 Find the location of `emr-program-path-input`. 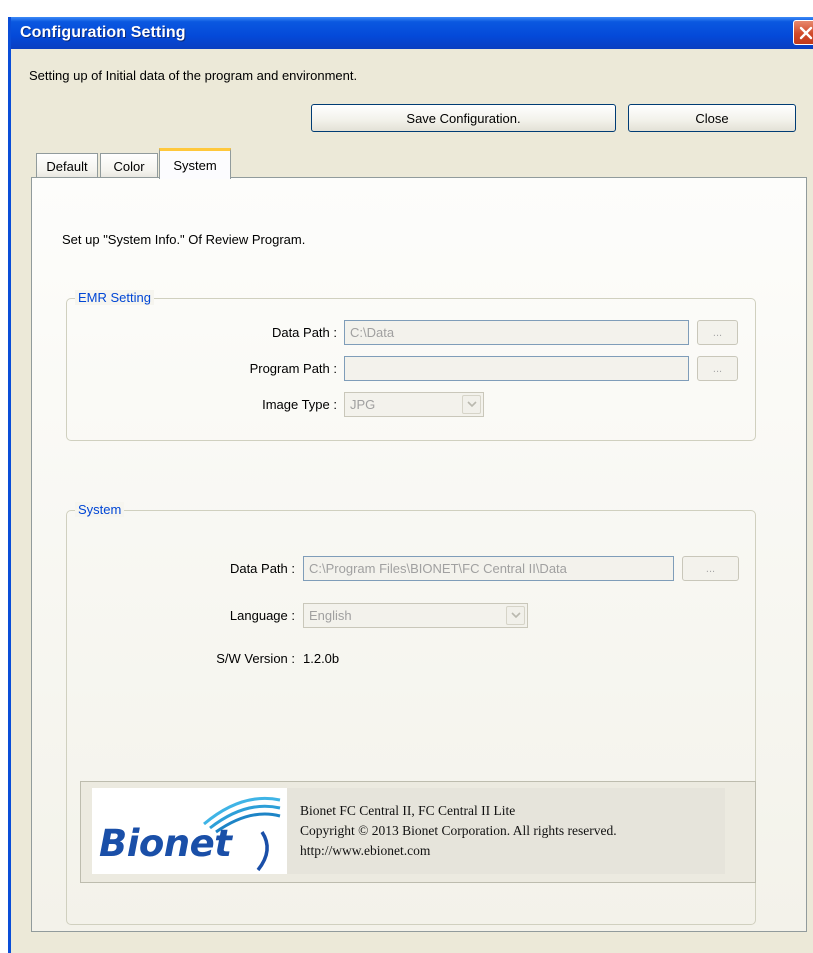

emr-program-path-input is located at coordinates (516, 368).